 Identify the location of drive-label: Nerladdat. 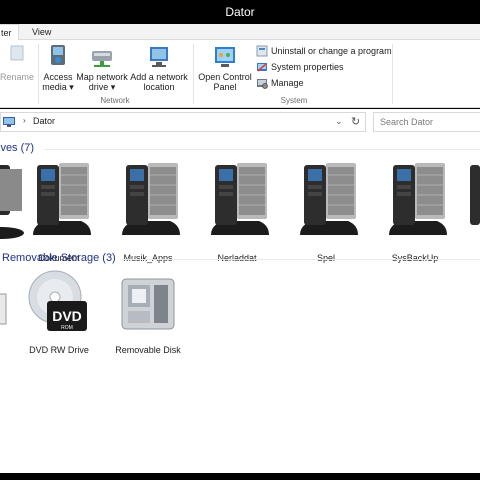
(237, 258).